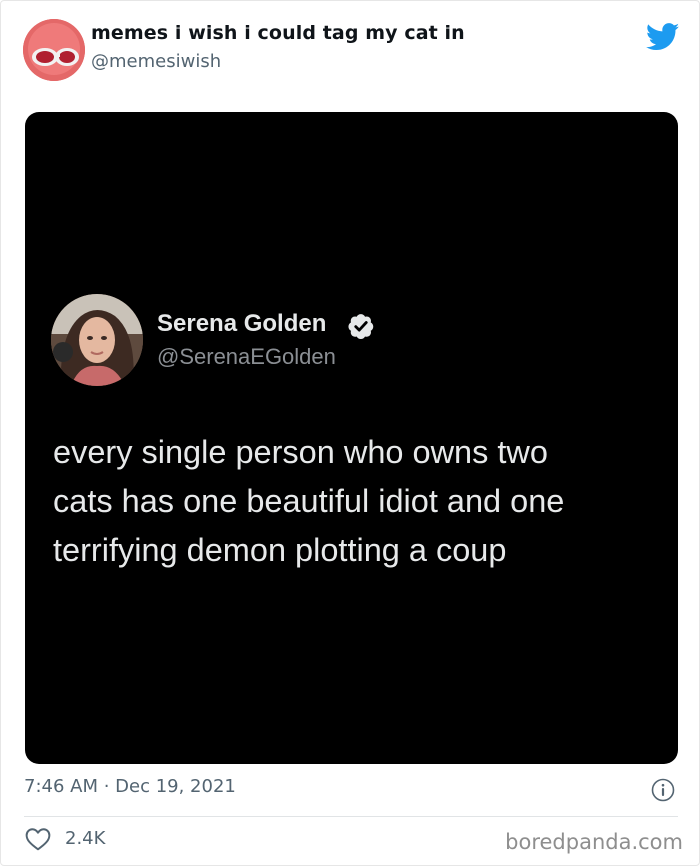  What do you see at coordinates (309, 501) in the screenshot?
I see `embedded-text-line: cats has one beautiful idiot and one` at bounding box center [309, 501].